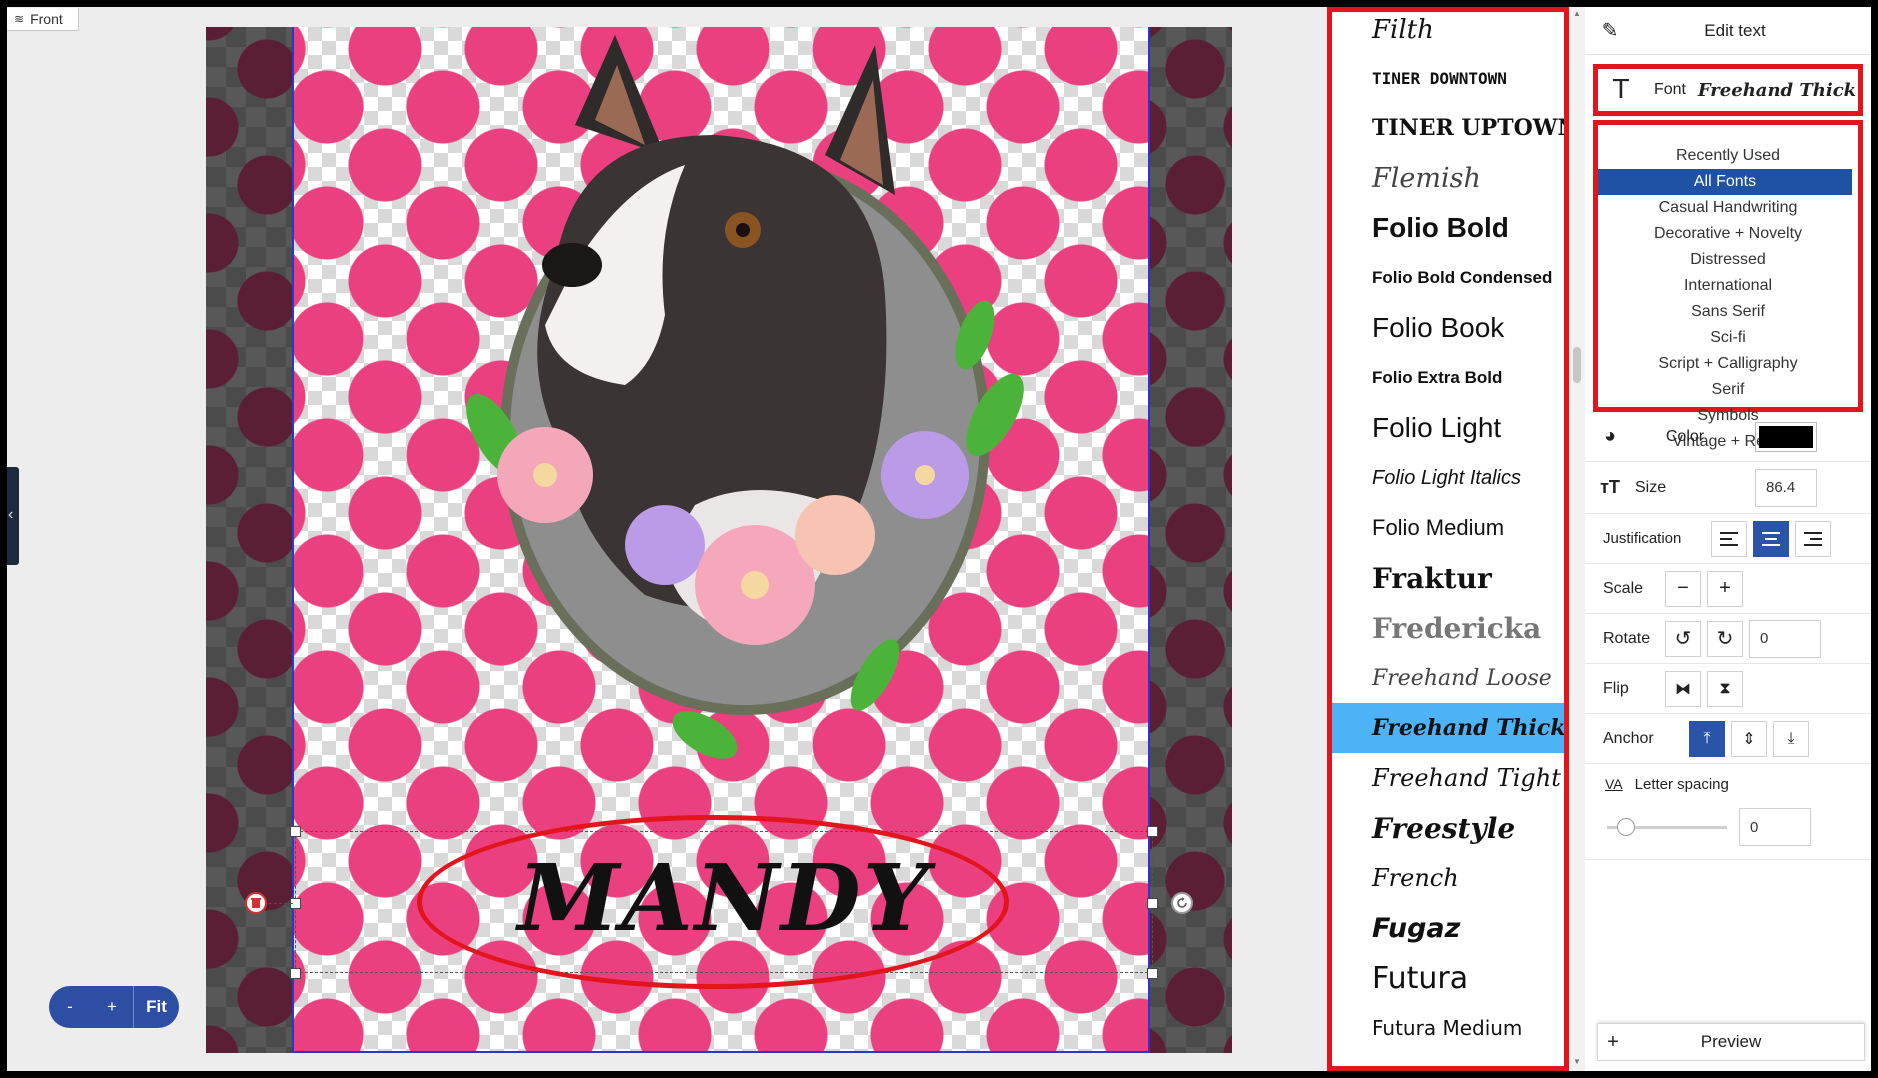 The image size is (1878, 1078). I want to click on font-item-folio-medium: Folio Medium, so click(1447, 528).